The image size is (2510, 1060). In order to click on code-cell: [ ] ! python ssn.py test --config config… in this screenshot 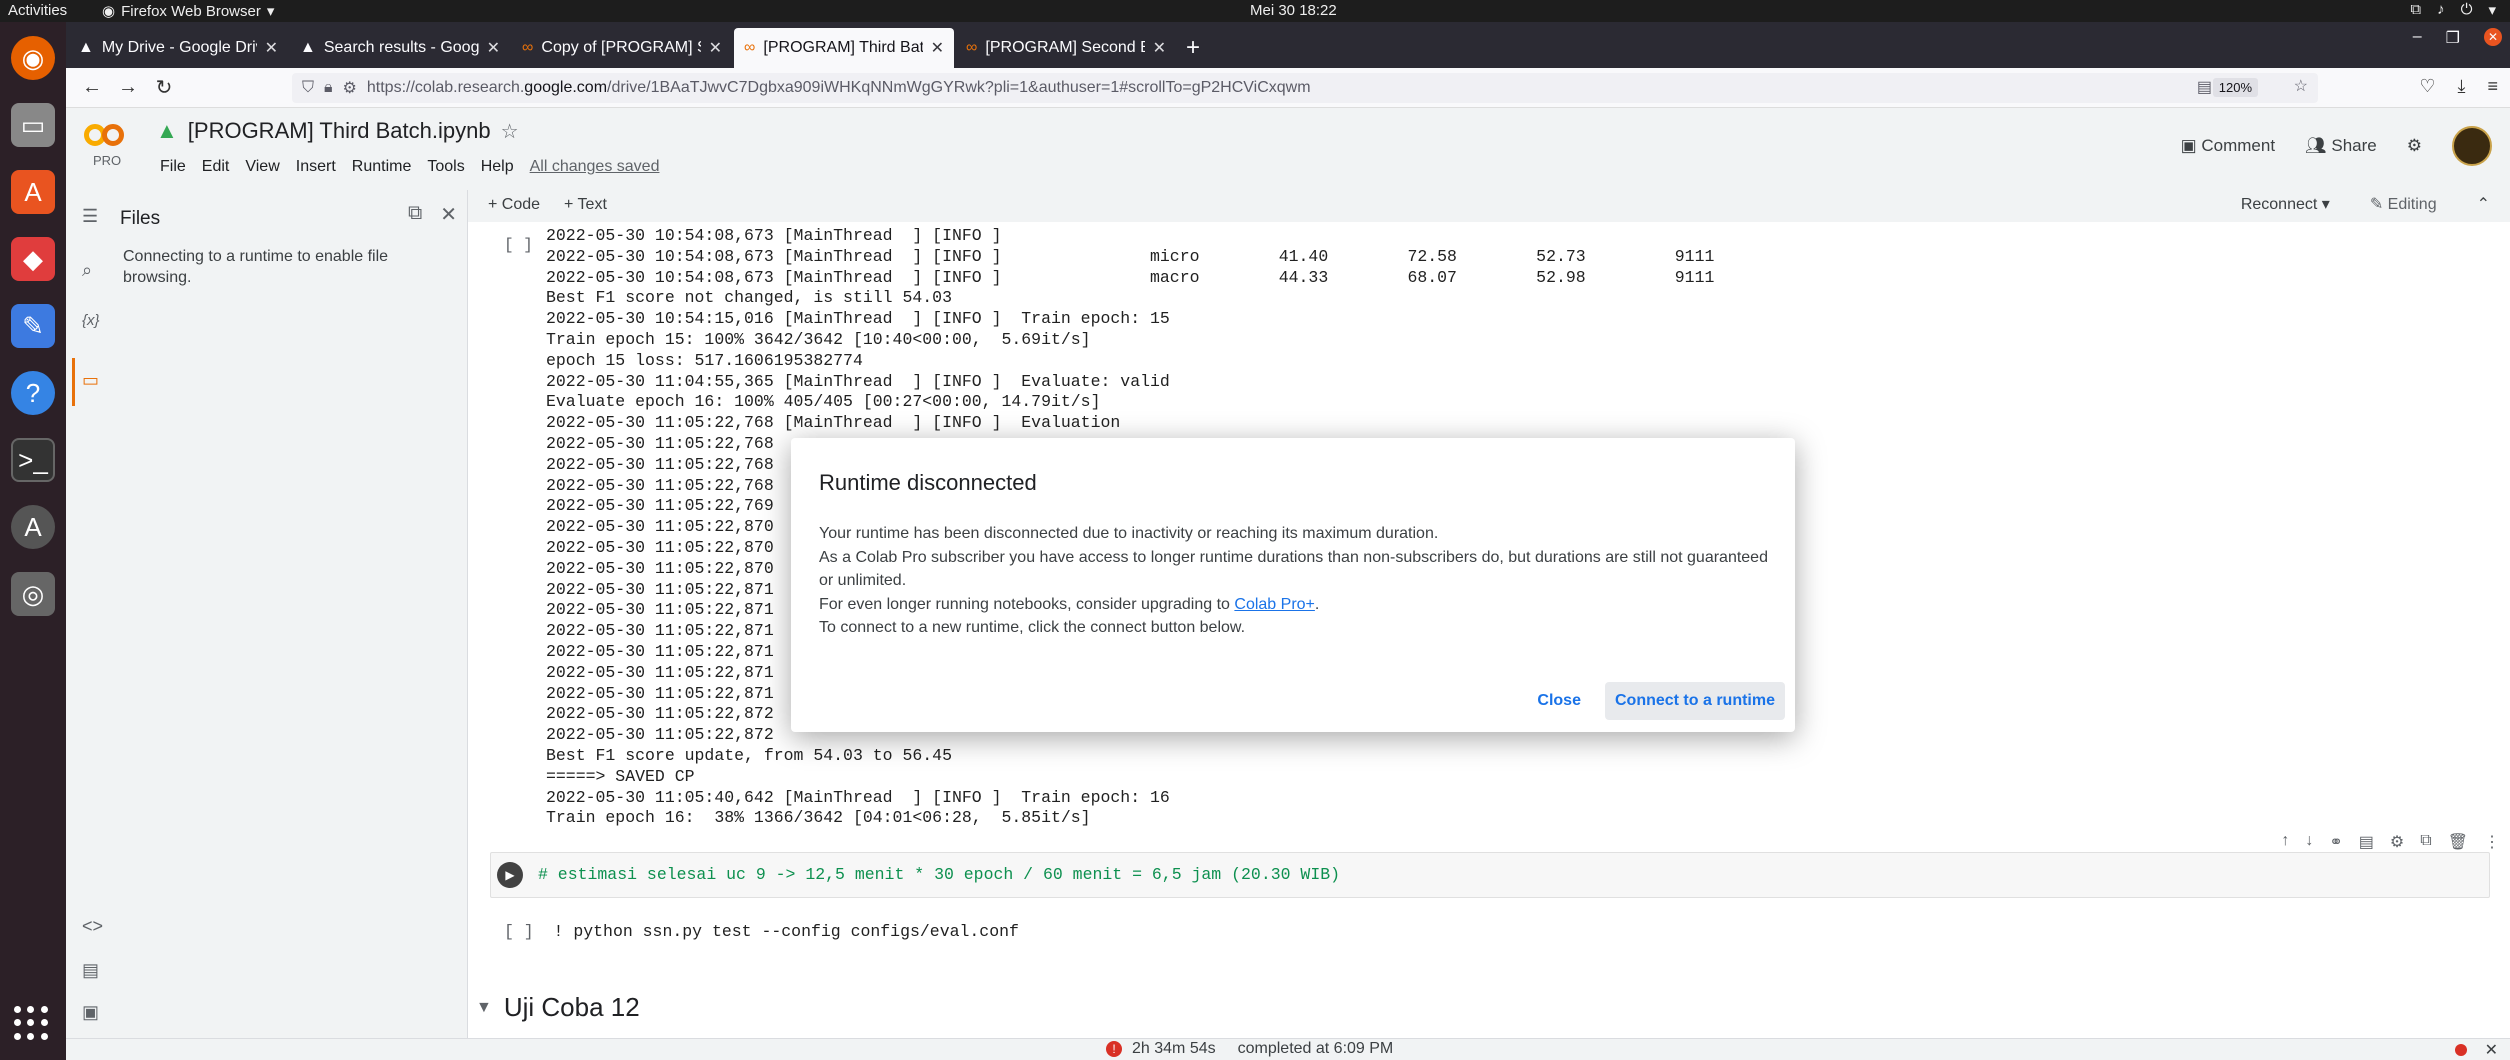, I will do `click(761, 931)`.